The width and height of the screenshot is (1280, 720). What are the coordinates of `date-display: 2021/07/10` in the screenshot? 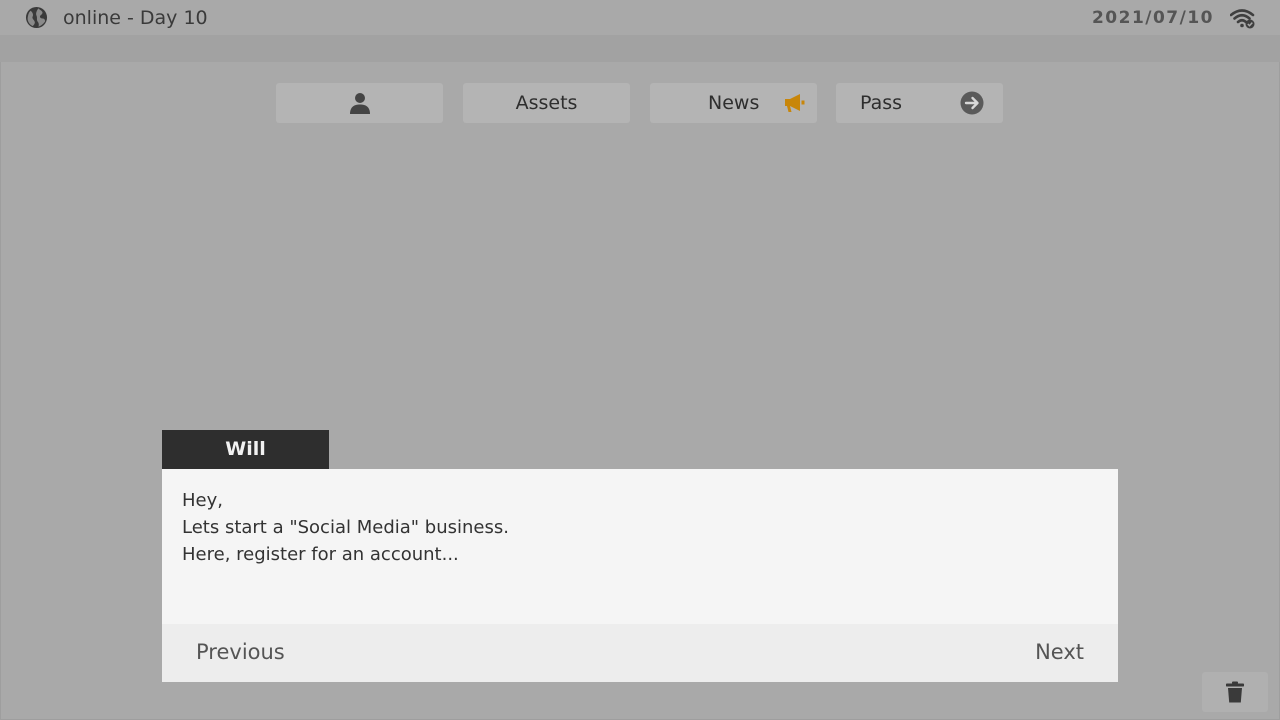 It's located at (1152, 18).